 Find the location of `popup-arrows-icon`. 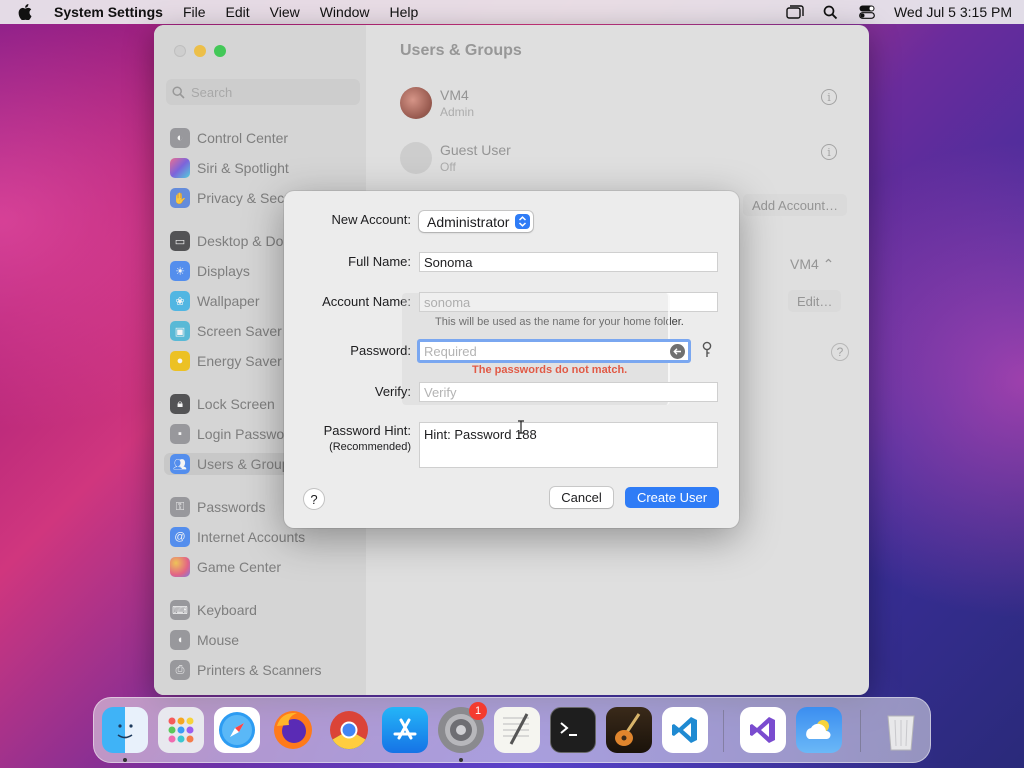

popup-arrows-icon is located at coordinates (523, 221).